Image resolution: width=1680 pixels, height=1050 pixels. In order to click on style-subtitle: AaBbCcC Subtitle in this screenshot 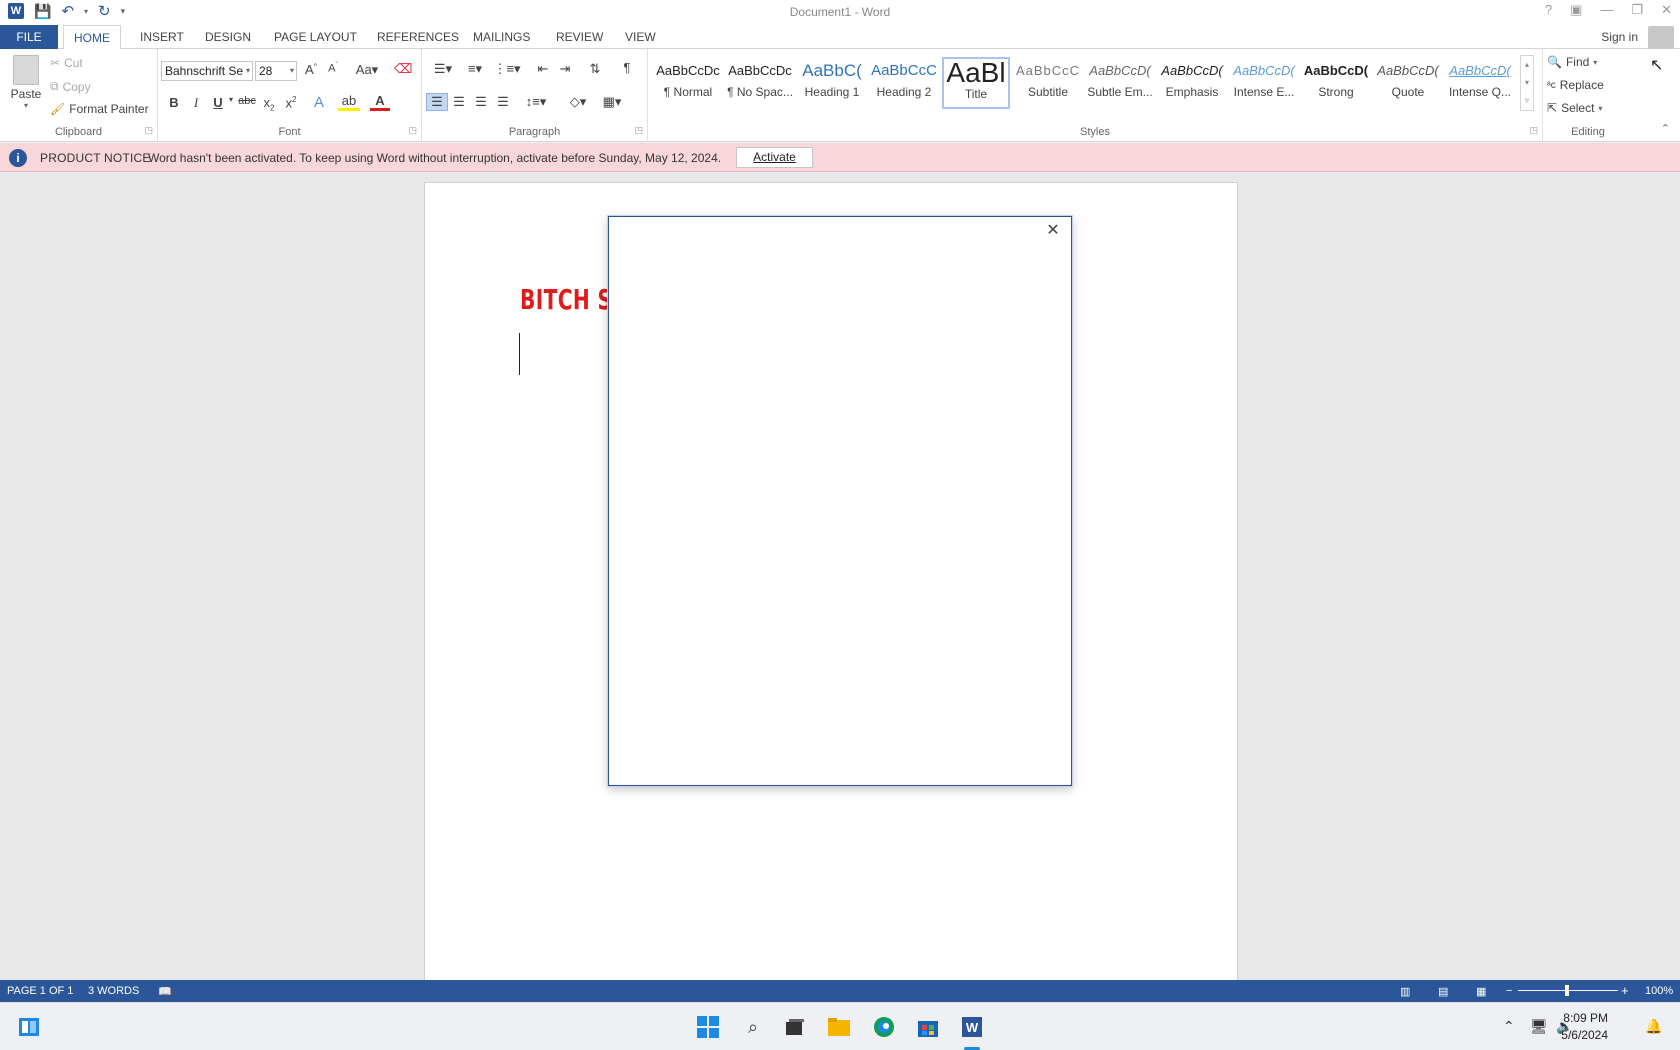, I will do `click(1048, 83)`.